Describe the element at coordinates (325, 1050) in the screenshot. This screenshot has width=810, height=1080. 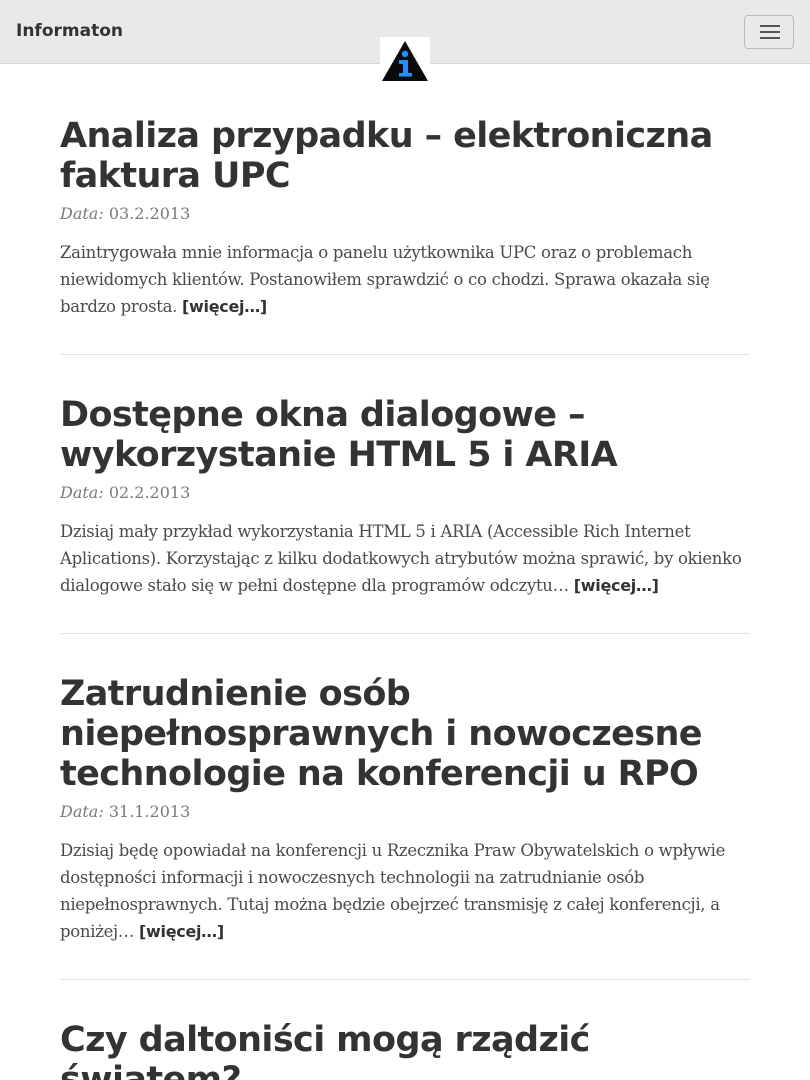
I see `article-title-link: Czy daltoniści mogą rządzić światem?` at that location.